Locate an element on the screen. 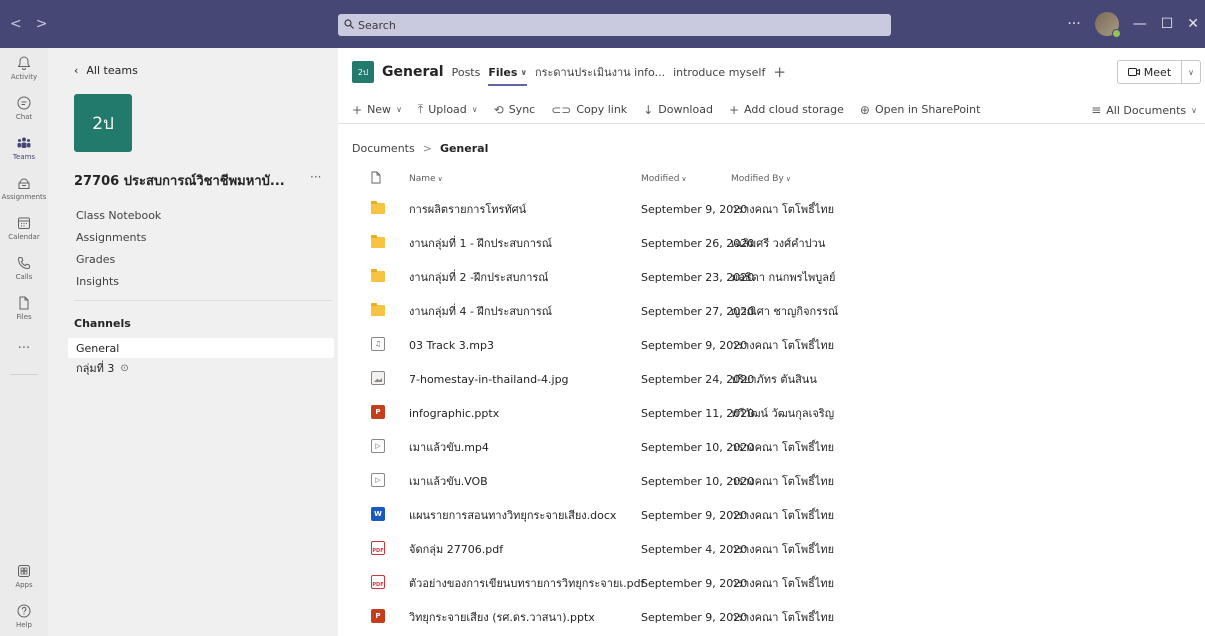 This screenshot has height=636, width=1205. file-name: infographic.pptx is located at coordinates (454, 413).